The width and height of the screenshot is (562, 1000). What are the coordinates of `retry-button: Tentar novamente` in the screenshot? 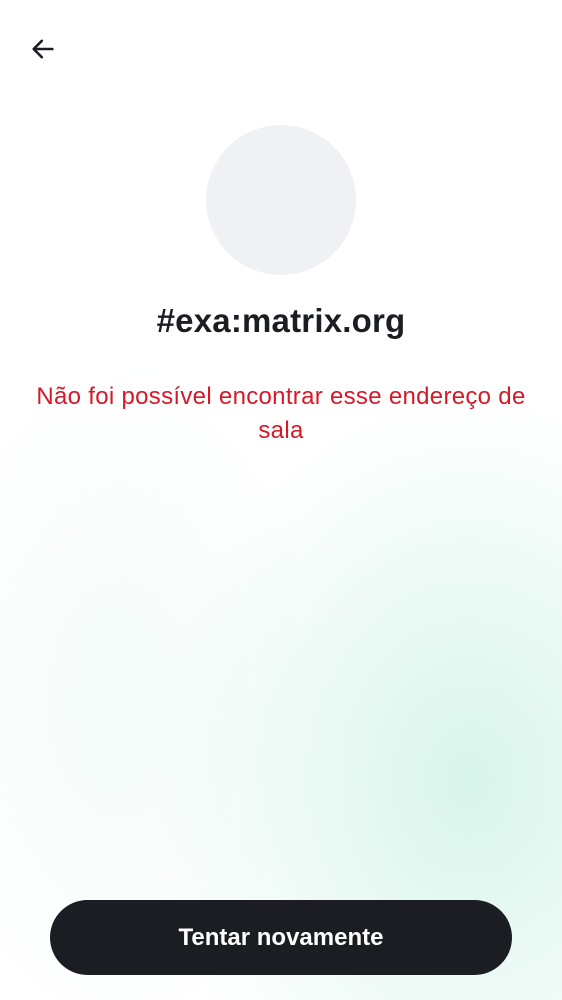 It's located at (281, 937).